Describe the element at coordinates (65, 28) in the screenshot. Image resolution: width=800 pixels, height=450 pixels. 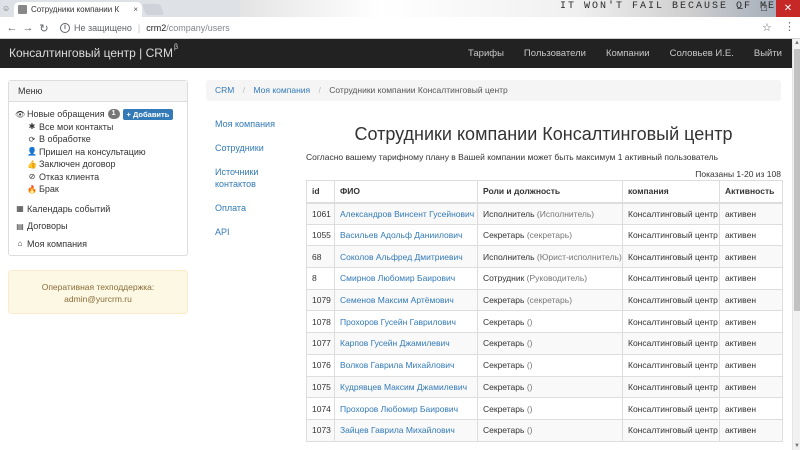
I see `info-icon: i` at that location.